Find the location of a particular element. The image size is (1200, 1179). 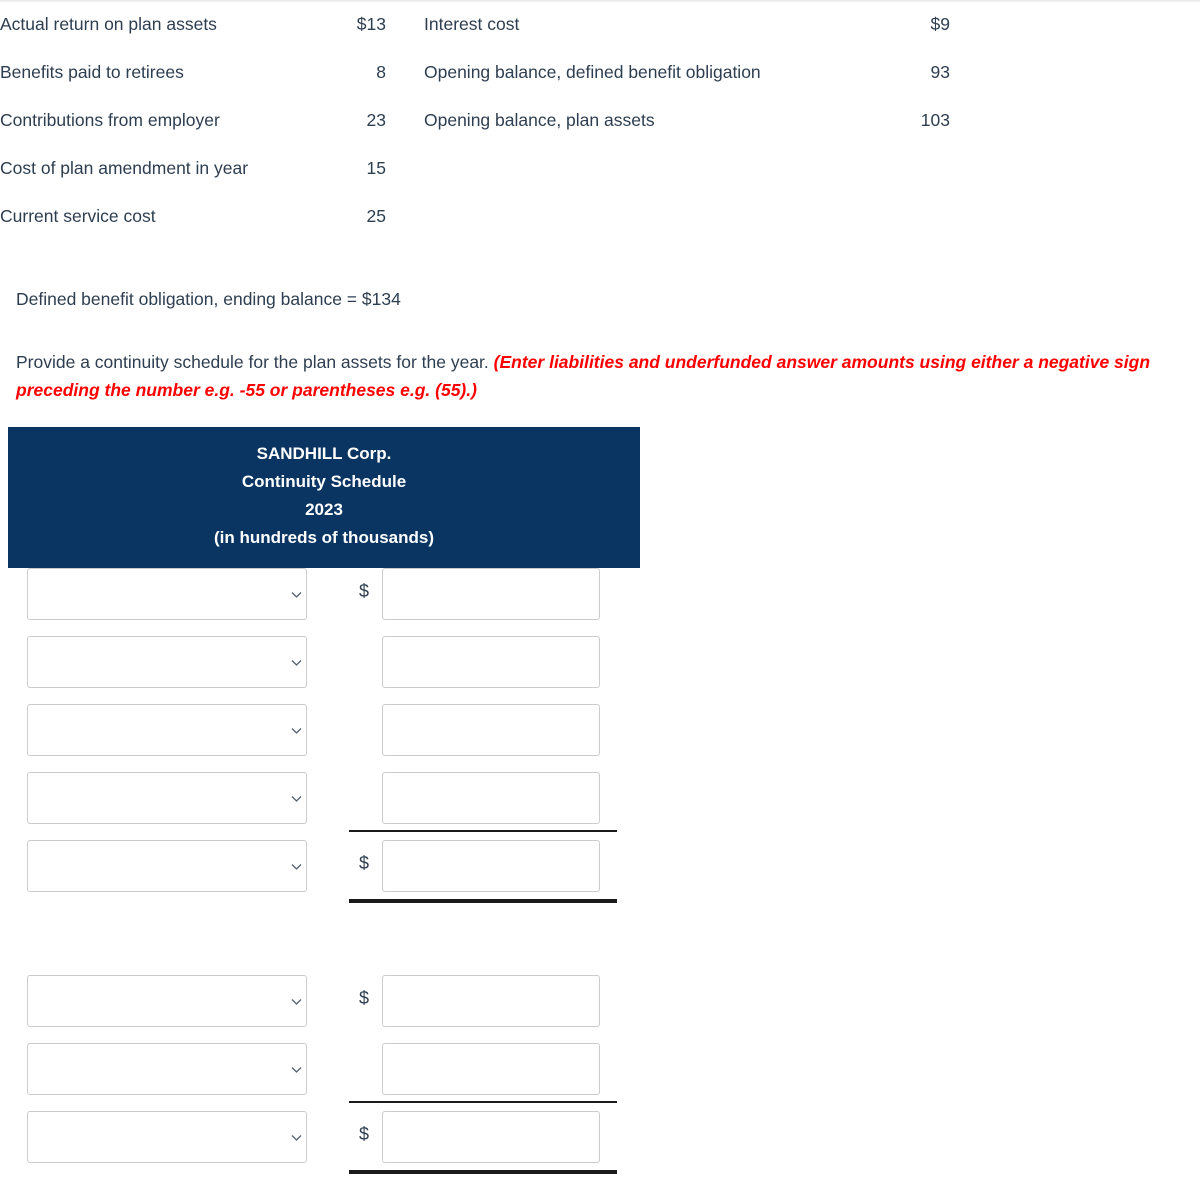

schedule-year: 2023 is located at coordinates (324, 509).